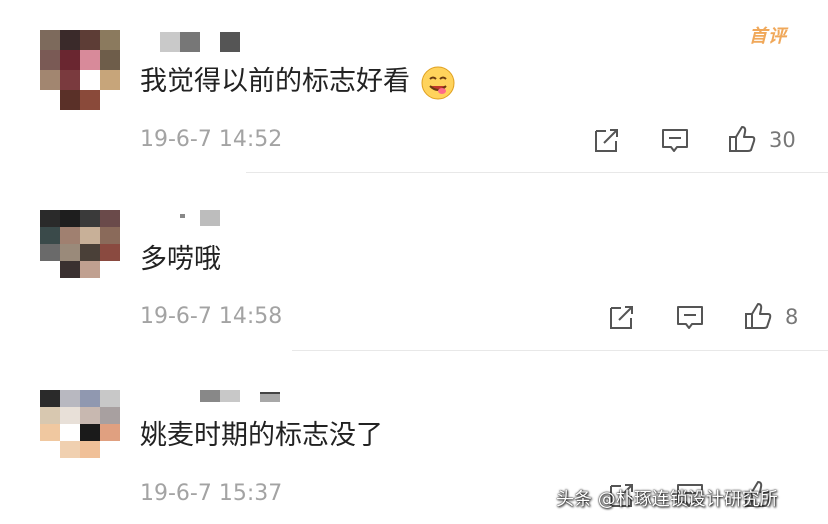 This screenshot has width=828, height=524. Describe the element at coordinates (298, 82) in the screenshot. I see `comment-text: 我觉得以前的标志好看` at that location.